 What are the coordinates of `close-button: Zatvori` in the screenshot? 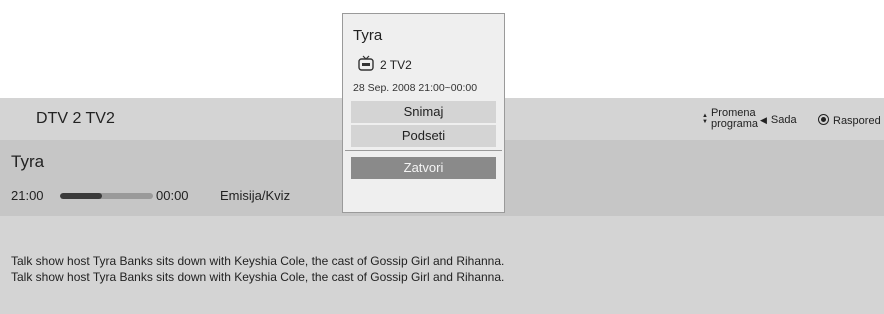 It's located at (423, 168).